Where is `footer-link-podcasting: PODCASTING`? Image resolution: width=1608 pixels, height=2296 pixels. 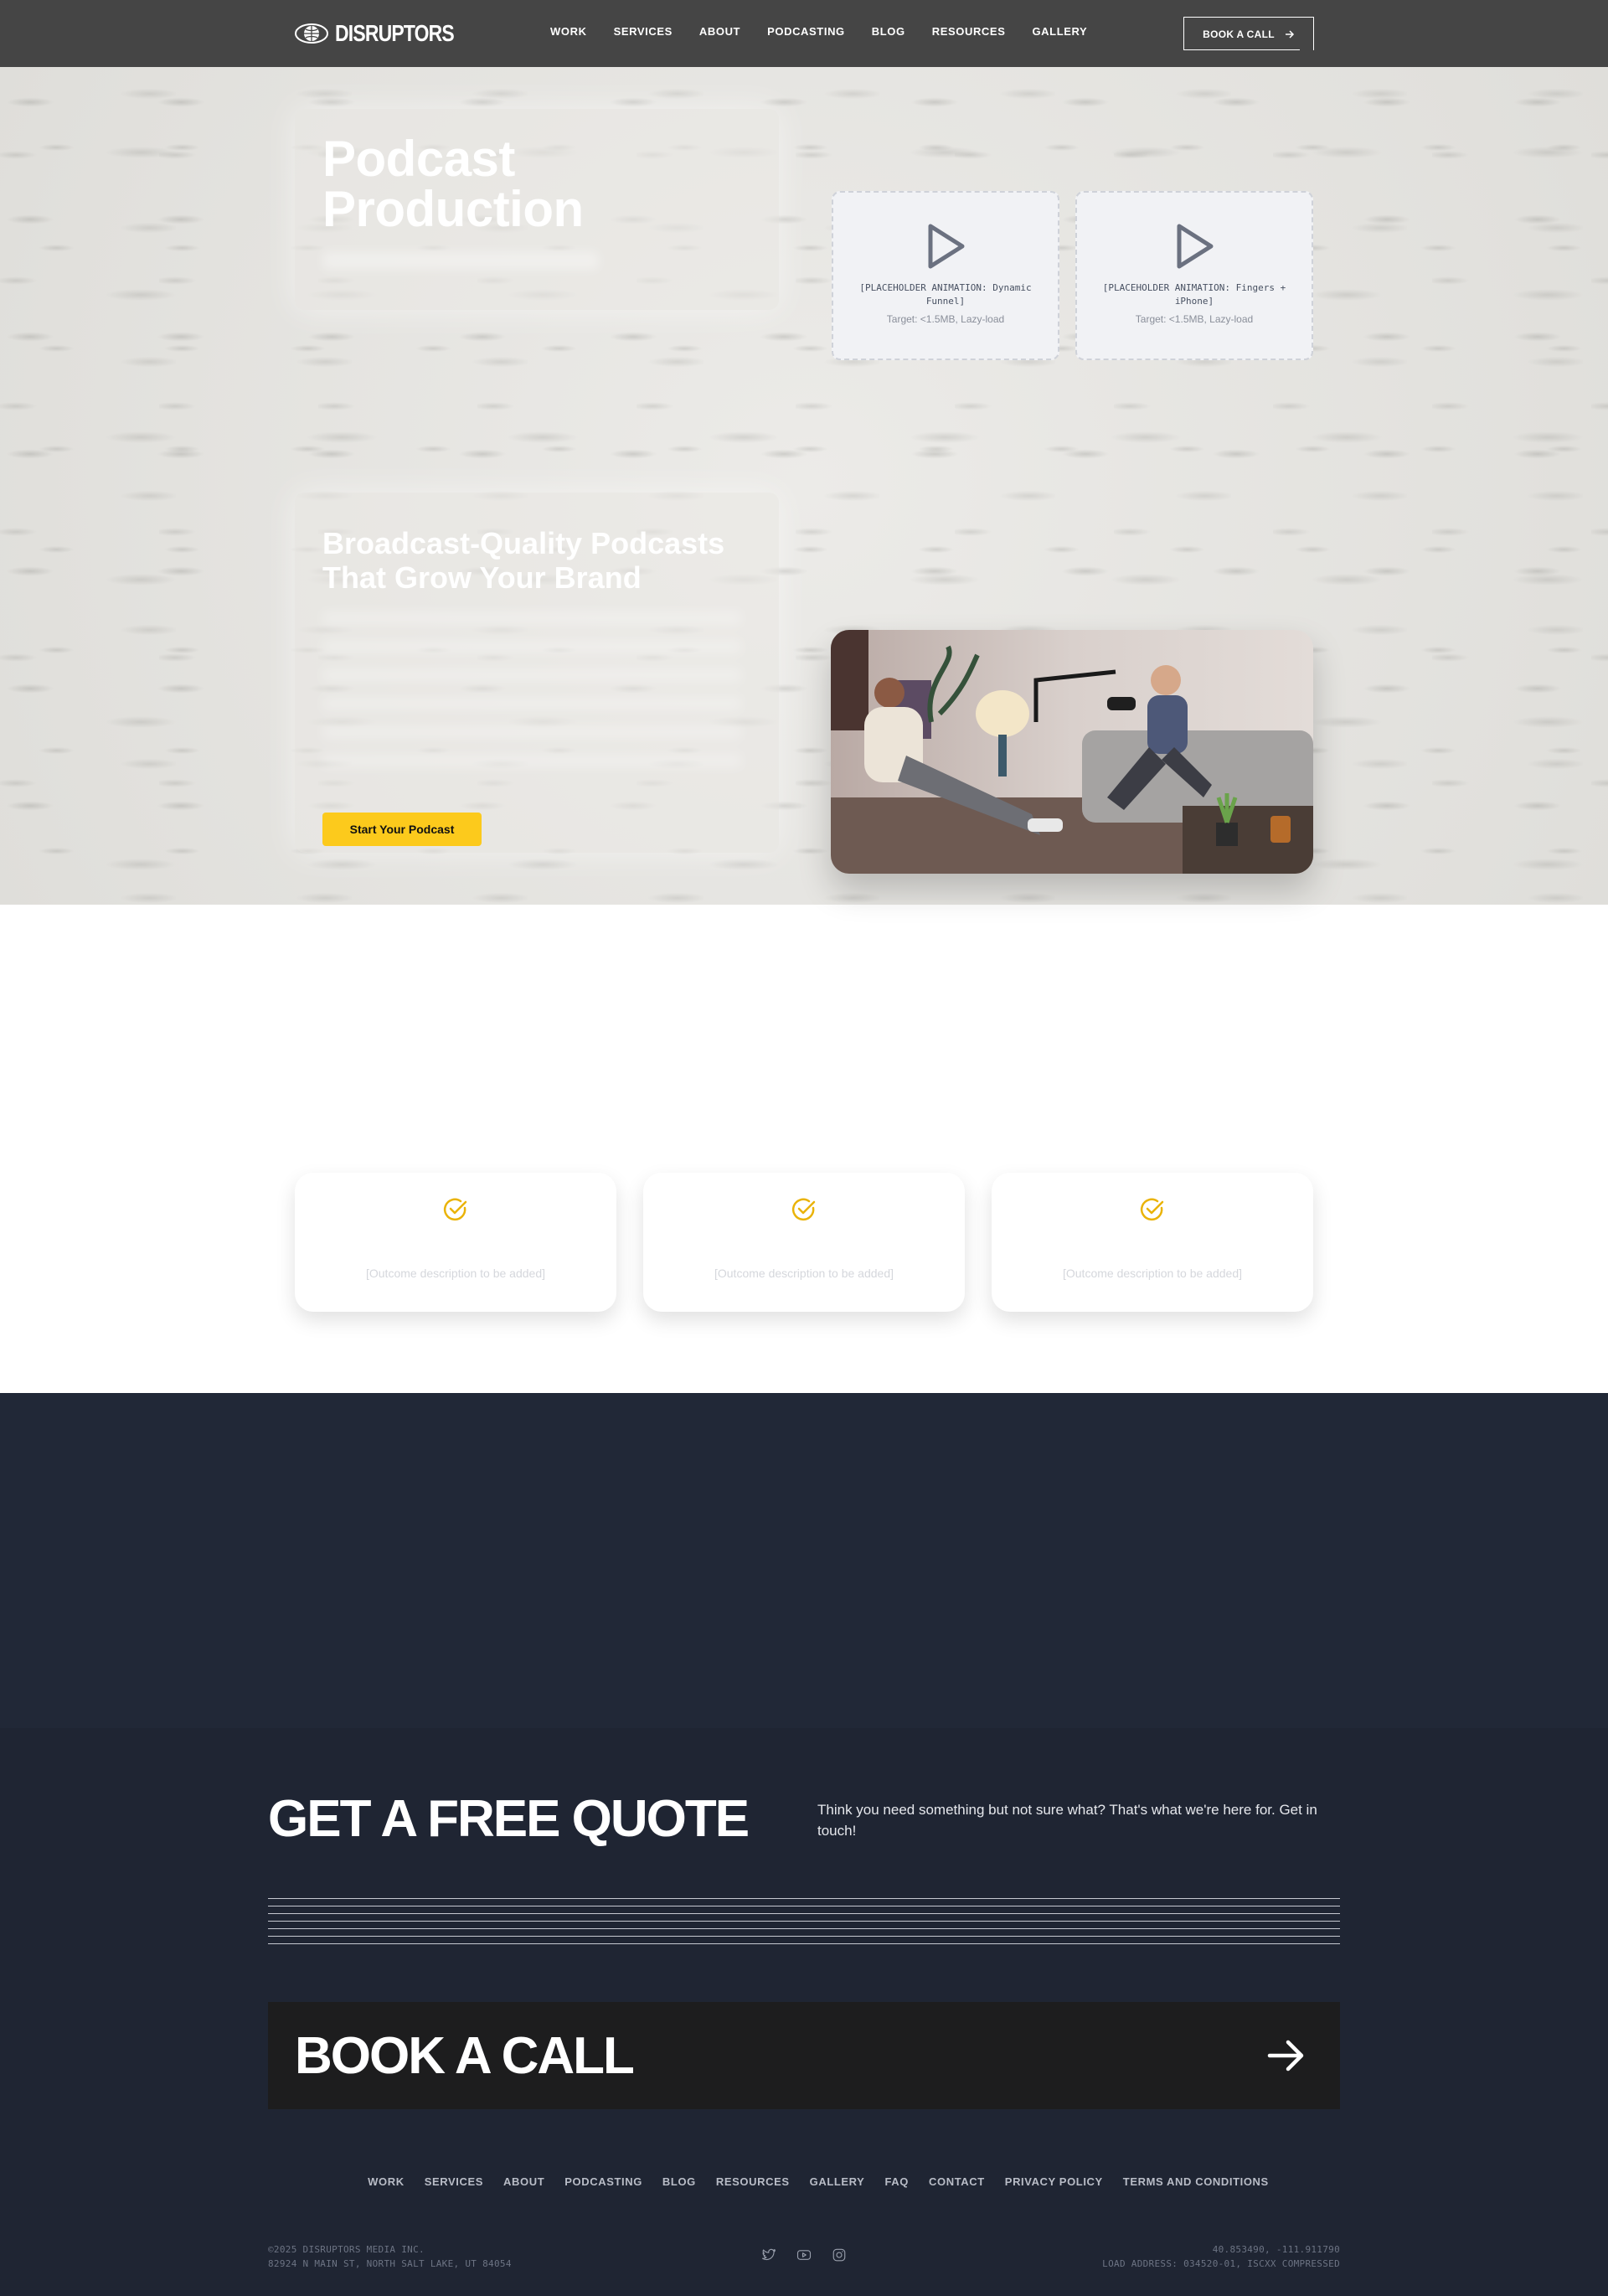
footer-link-podcasting: PODCASTING is located at coordinates (603, 2181).